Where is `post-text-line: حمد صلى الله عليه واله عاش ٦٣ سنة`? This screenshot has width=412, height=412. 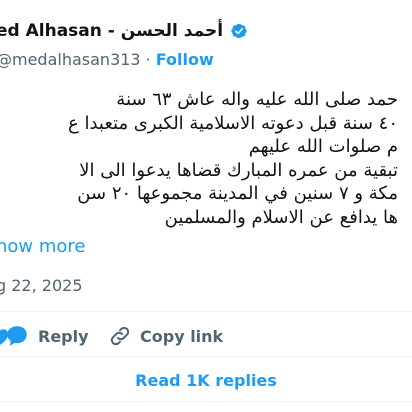 post-text-line: حمد صلى الله عليه واله عاش ٦٣ سنة is located at coordinates (257, 99).